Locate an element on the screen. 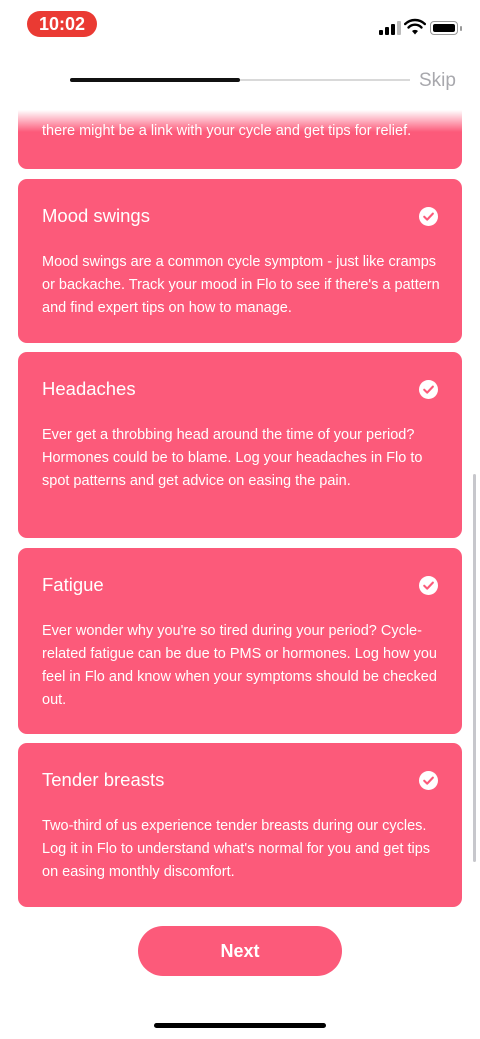 This screenshot has height=1039, width=480. card-title: Fatigue is located at coordinates (73, 584).